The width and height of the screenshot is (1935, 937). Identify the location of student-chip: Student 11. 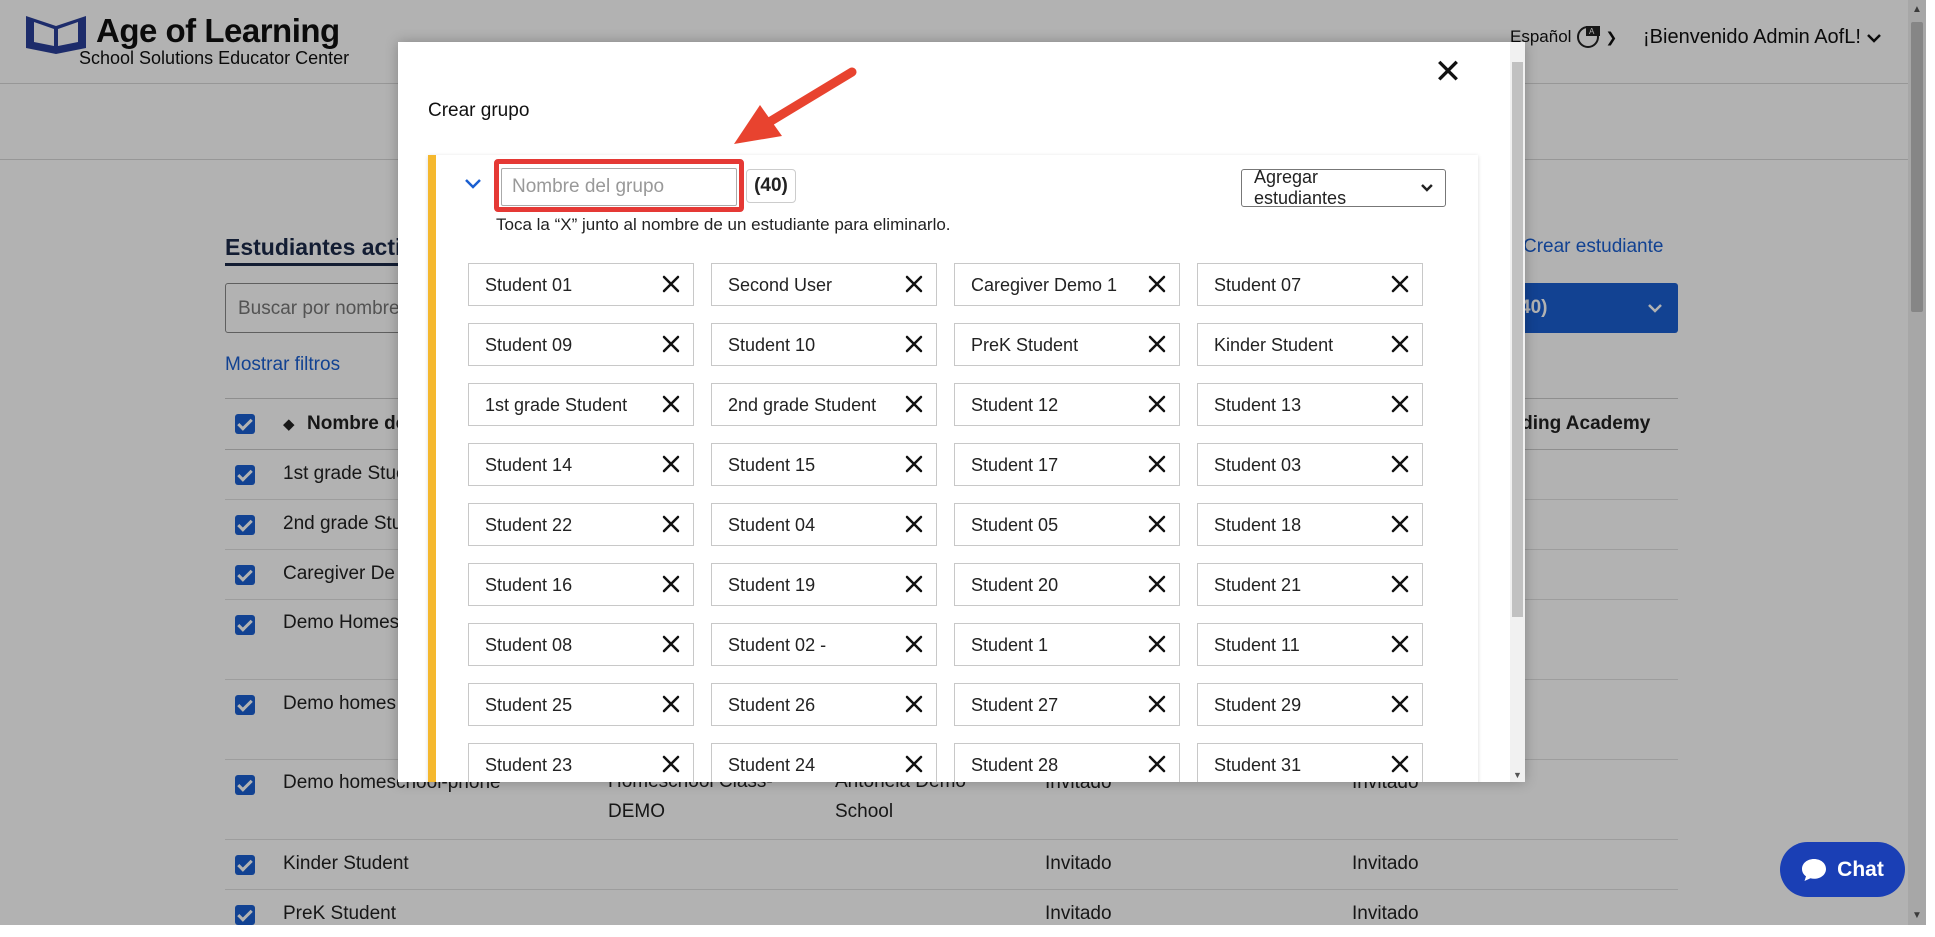
(1310, 644).